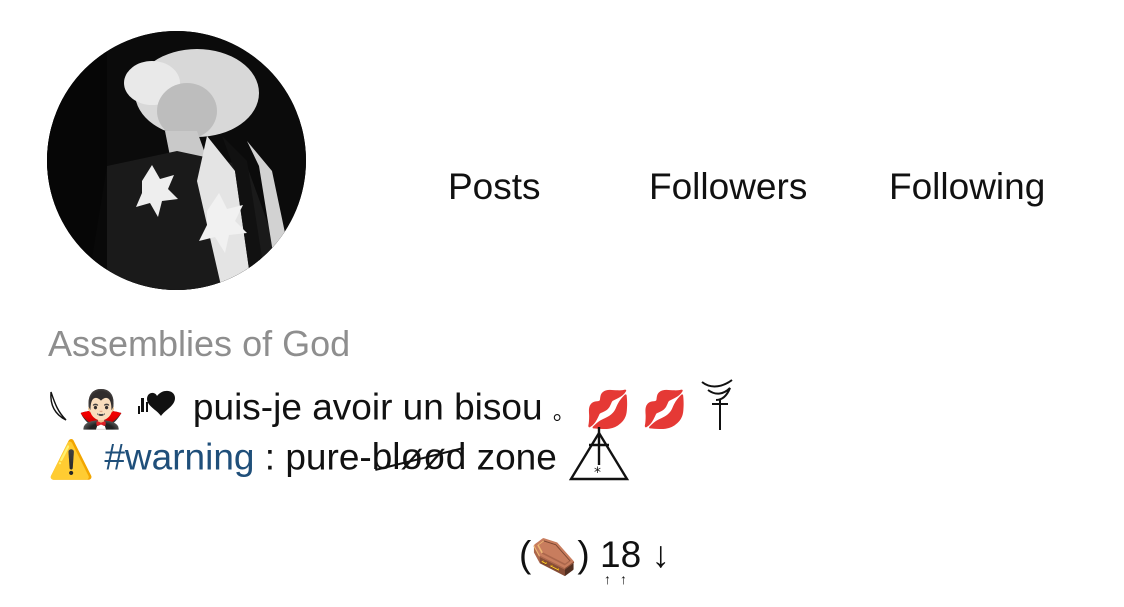  What do you see at coordinates (179, 456) in the screenshot?
I see `hashtag-warning: #warning` at bounding box center [179, 456].